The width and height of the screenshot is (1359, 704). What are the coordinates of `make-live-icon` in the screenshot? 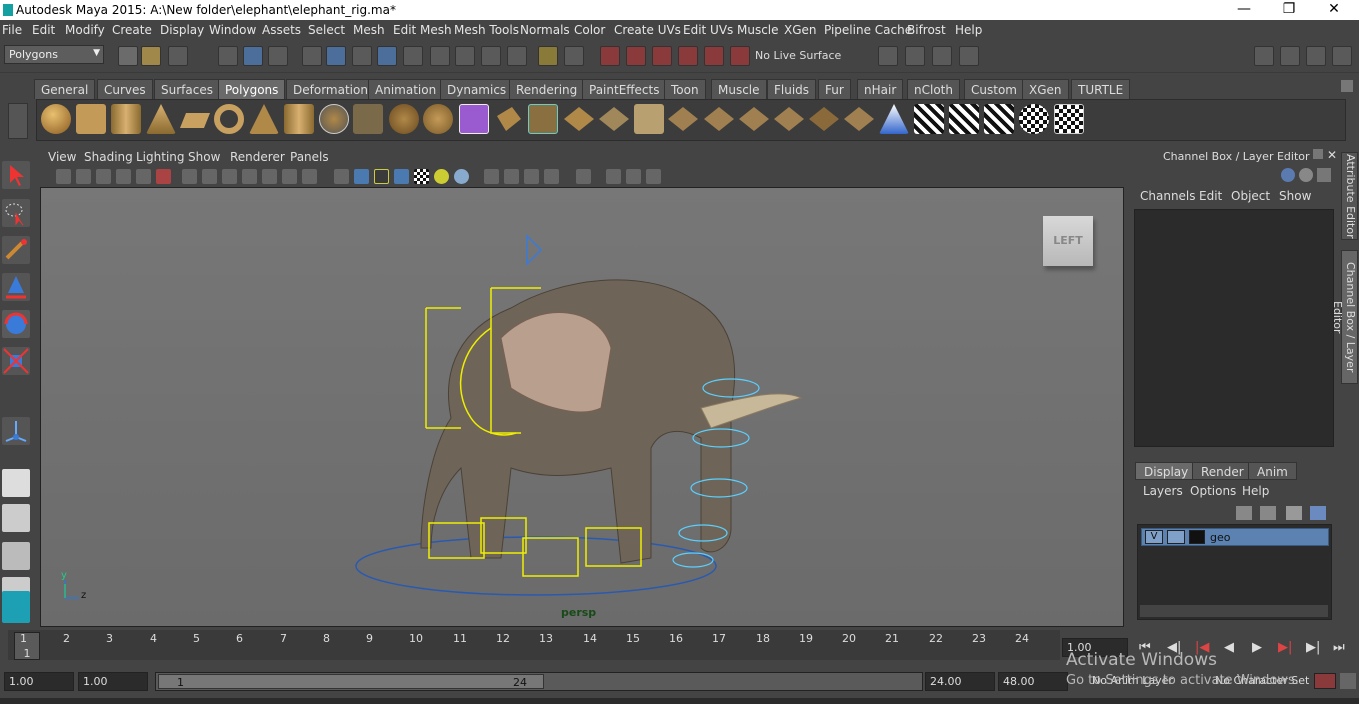 It's located at (740, 56).